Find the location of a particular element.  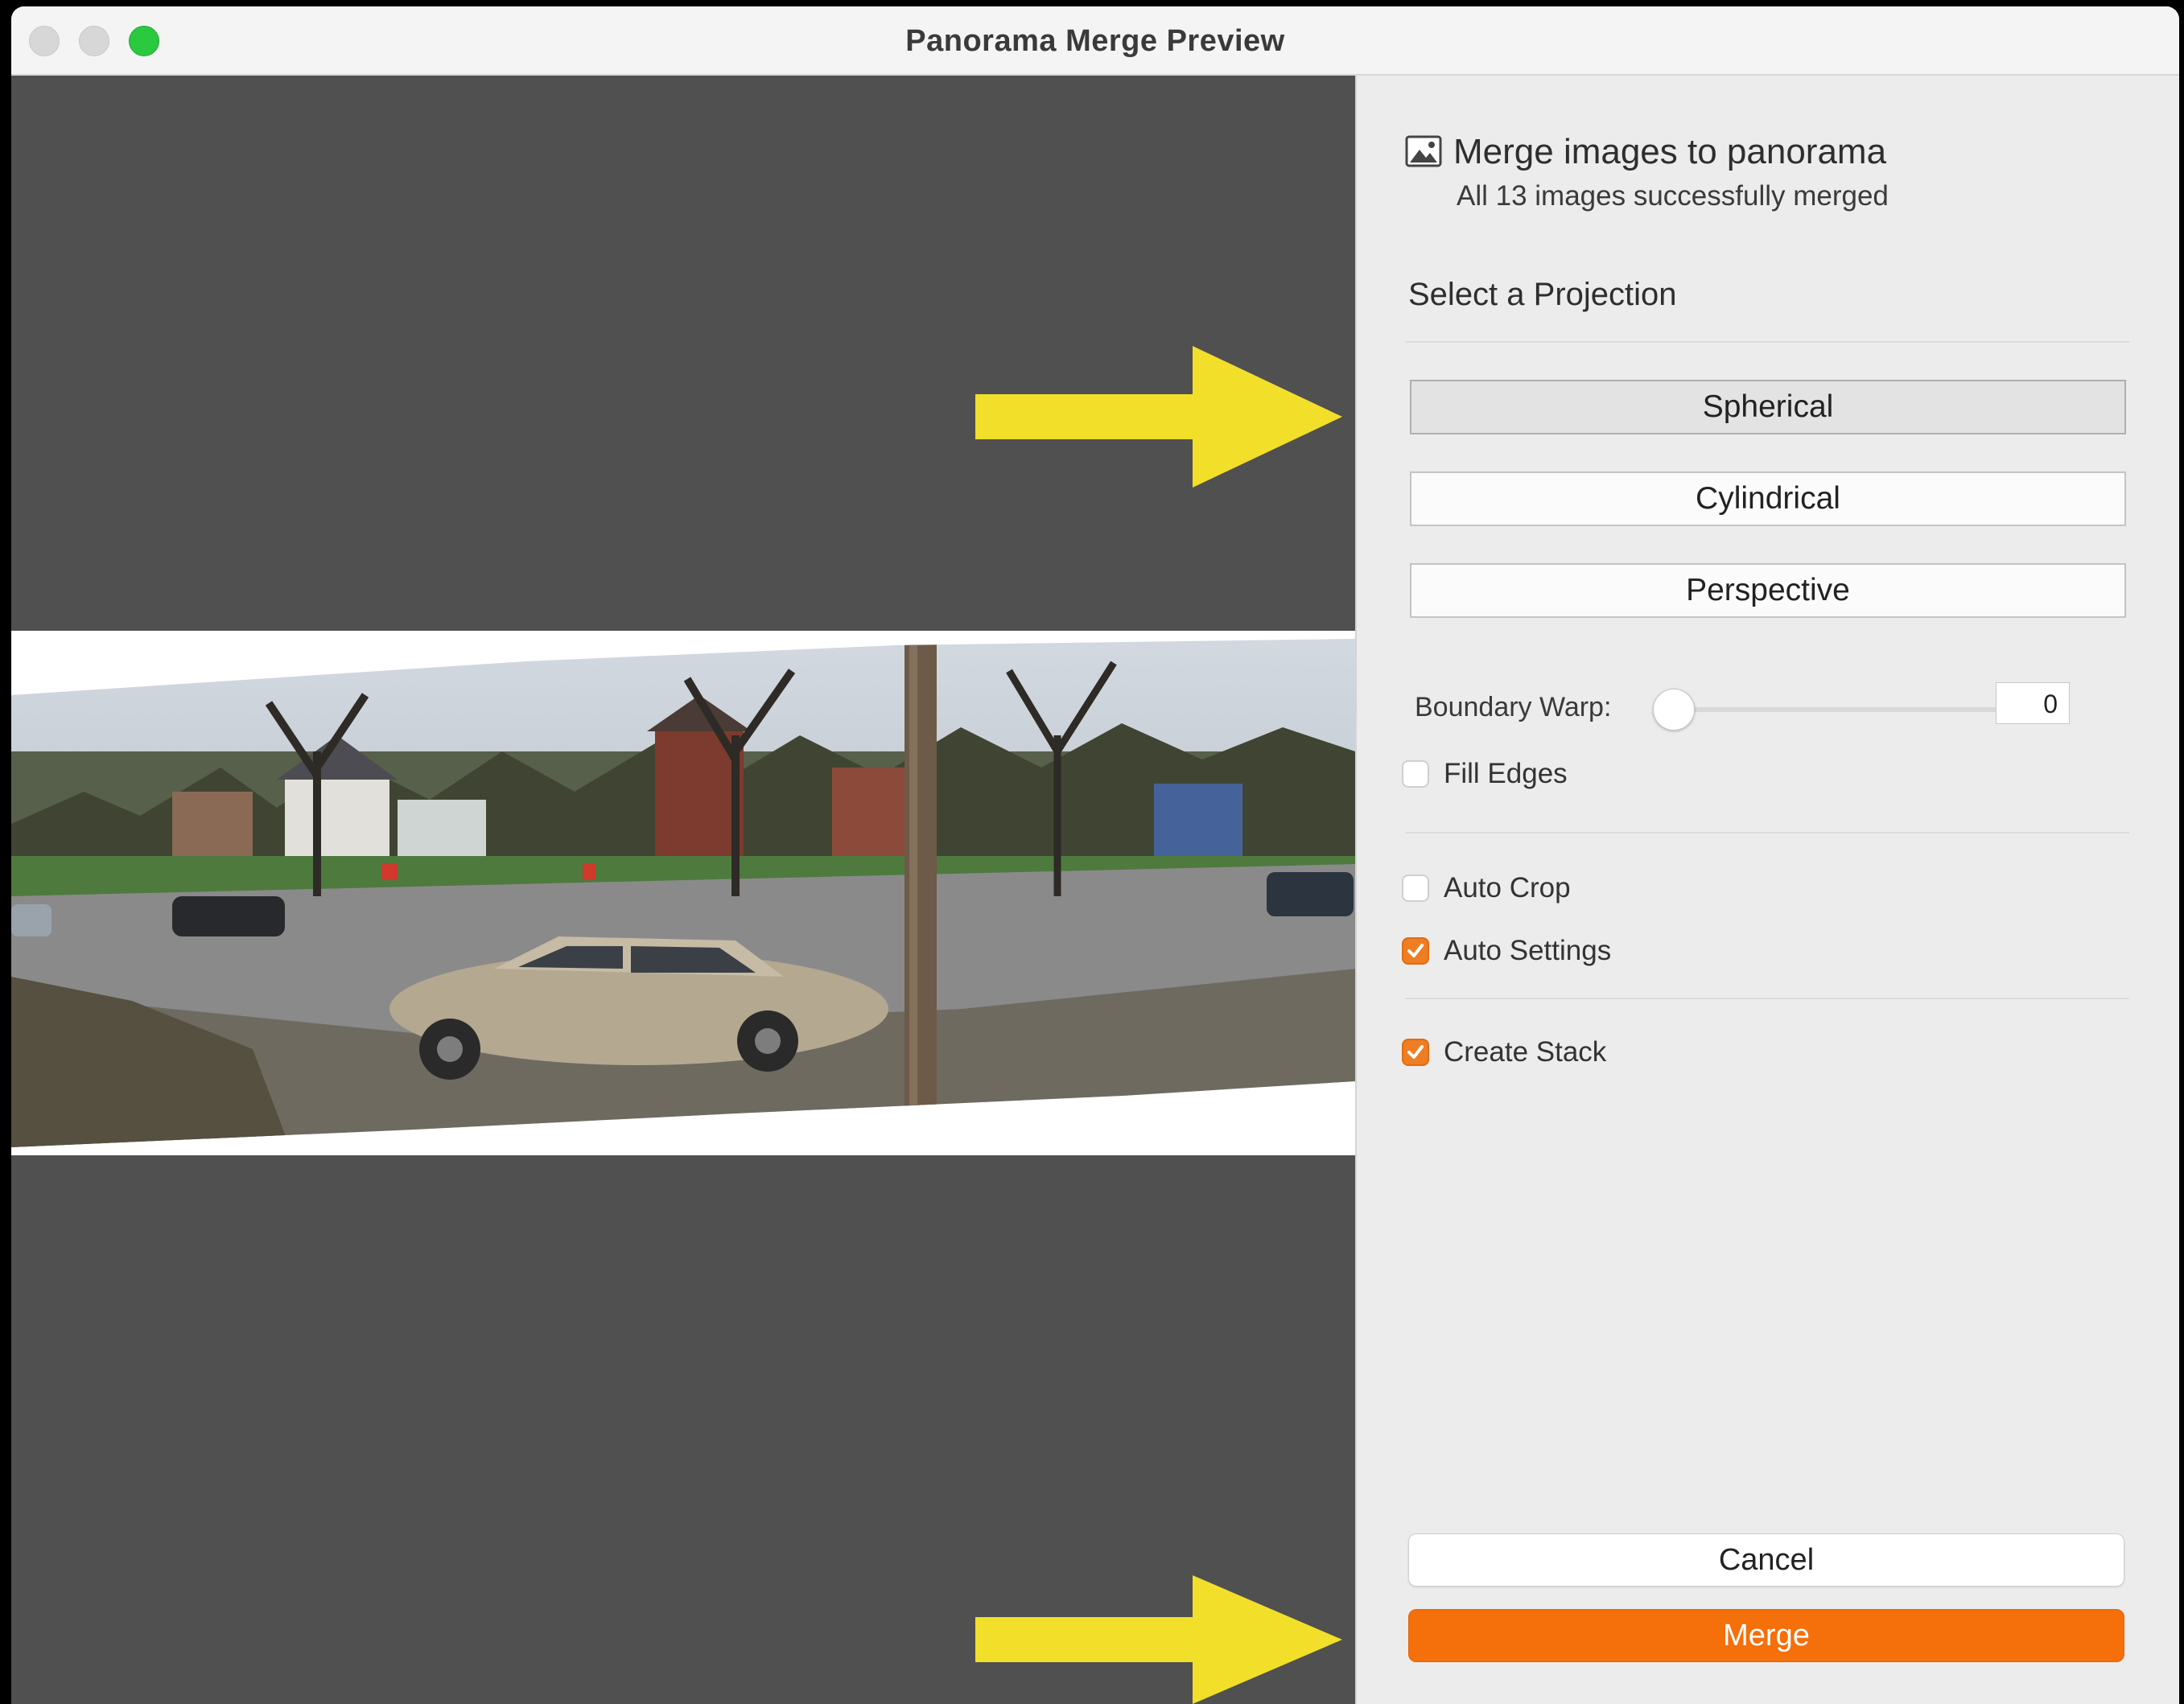

boundary-warp-slider-track is located at coordinates (1833, 709).